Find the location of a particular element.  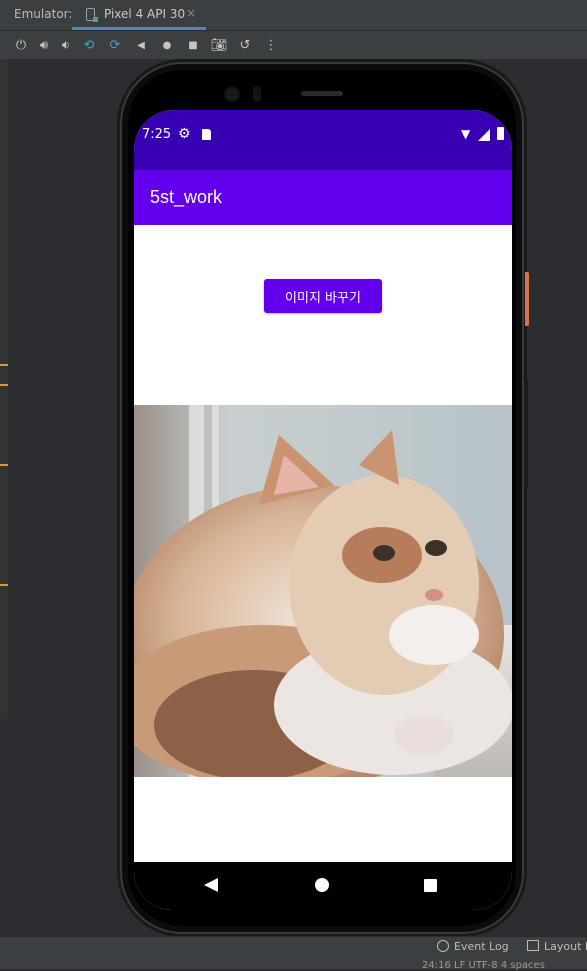

event-log-icon is located at coordinates (443, 946).